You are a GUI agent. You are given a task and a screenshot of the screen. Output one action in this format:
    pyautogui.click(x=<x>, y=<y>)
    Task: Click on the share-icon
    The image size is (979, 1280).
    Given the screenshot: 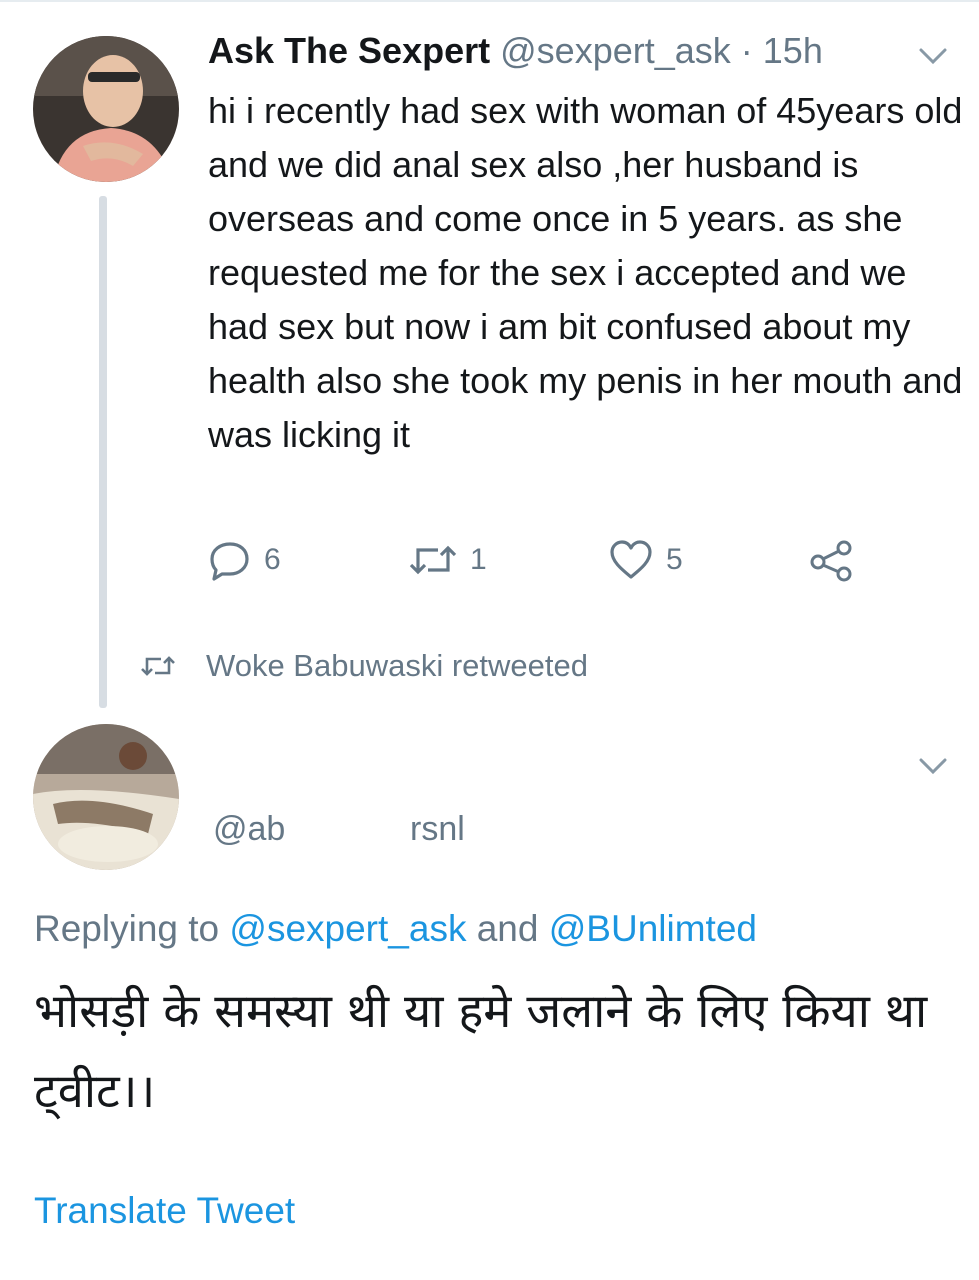 What is the action you would take?
    pyautogui.click(x=831, y=561)
    